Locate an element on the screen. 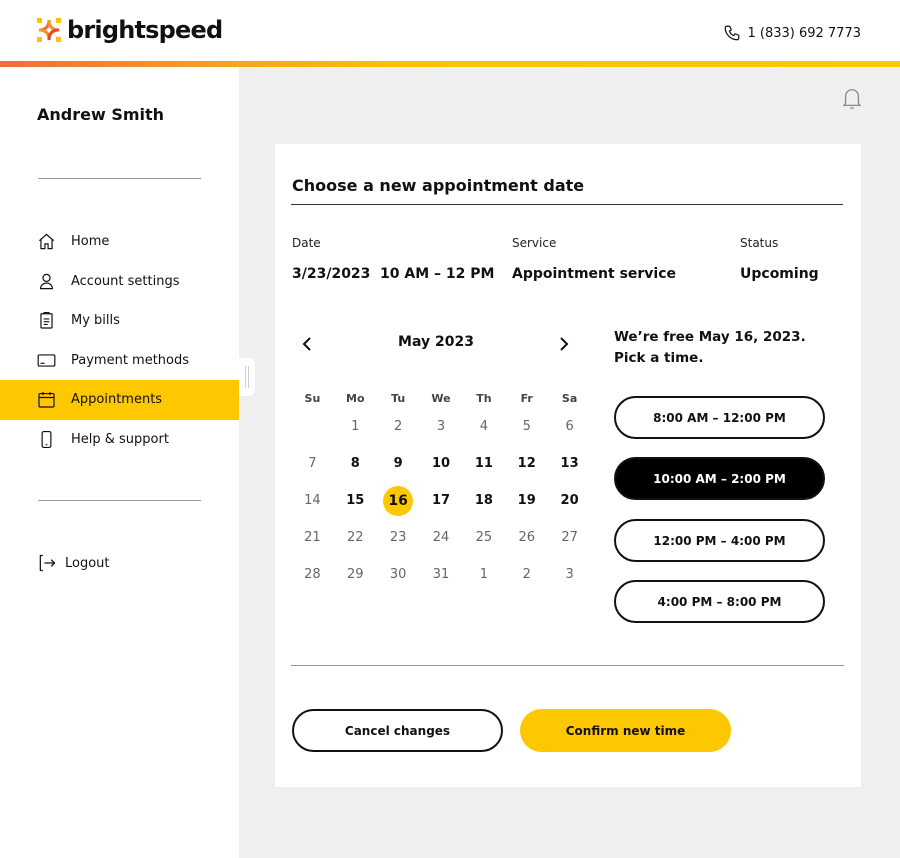  calendar-day-number: 2 is located at coordinates (398, 426).